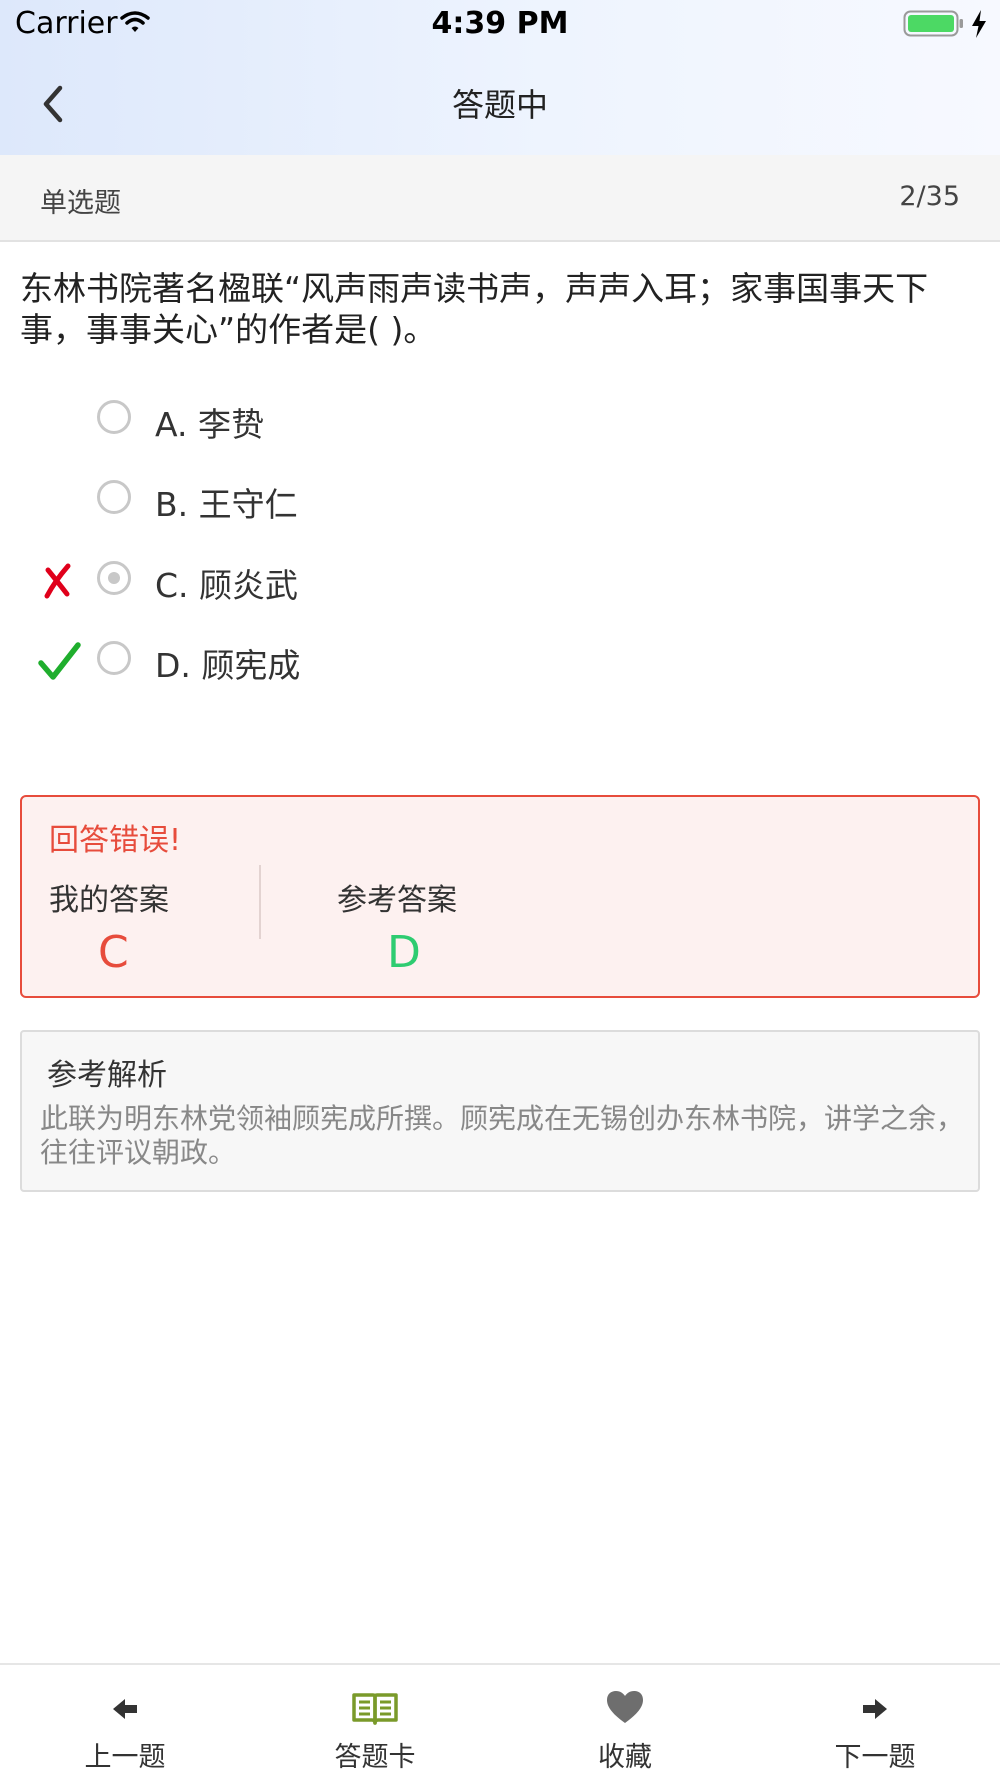  What do you see at coordinates (979, 24) in the screenshot?
I see `charging-bolt-icon` at bounding box center [979, 24].